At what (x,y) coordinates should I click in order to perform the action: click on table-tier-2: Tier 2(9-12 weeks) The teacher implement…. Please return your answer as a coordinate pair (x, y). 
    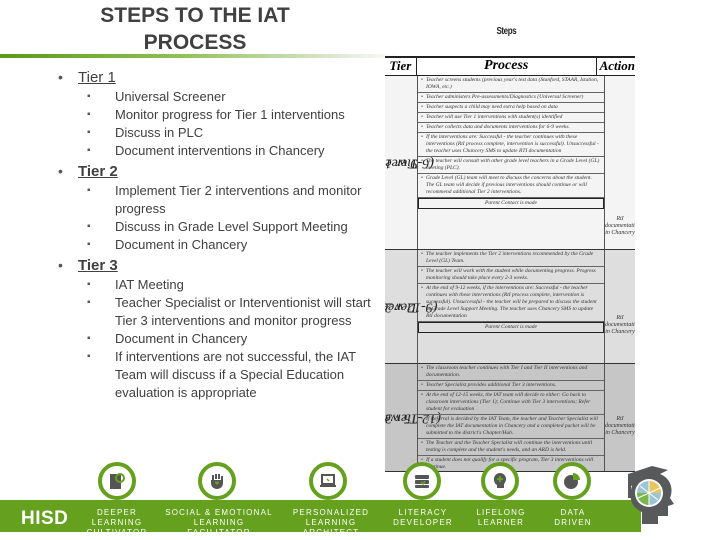
    Looking at the image, I should click on (510, 307).